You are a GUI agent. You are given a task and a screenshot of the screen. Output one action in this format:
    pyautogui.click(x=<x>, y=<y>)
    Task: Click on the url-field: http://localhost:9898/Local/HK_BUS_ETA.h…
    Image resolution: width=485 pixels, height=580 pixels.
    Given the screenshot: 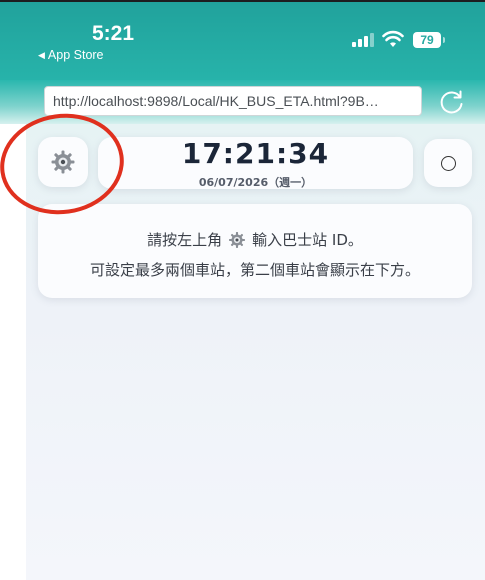 What is the action you would take?
    pyautogui.click(x=233, y=101)
    